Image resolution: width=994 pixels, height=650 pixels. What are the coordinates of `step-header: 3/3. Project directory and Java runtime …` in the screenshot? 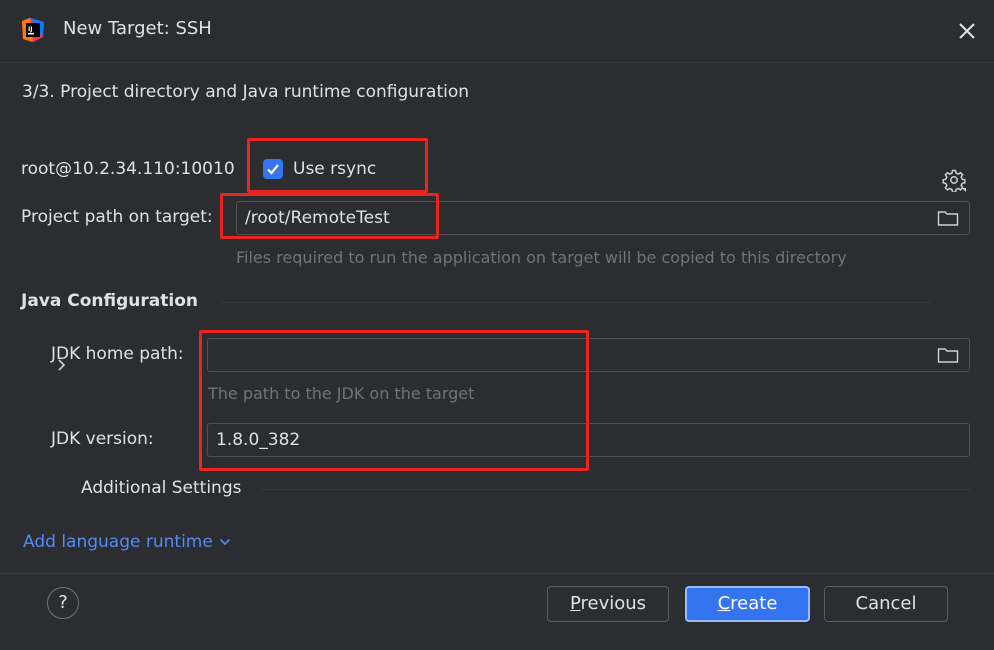 It's located at (497, 93).